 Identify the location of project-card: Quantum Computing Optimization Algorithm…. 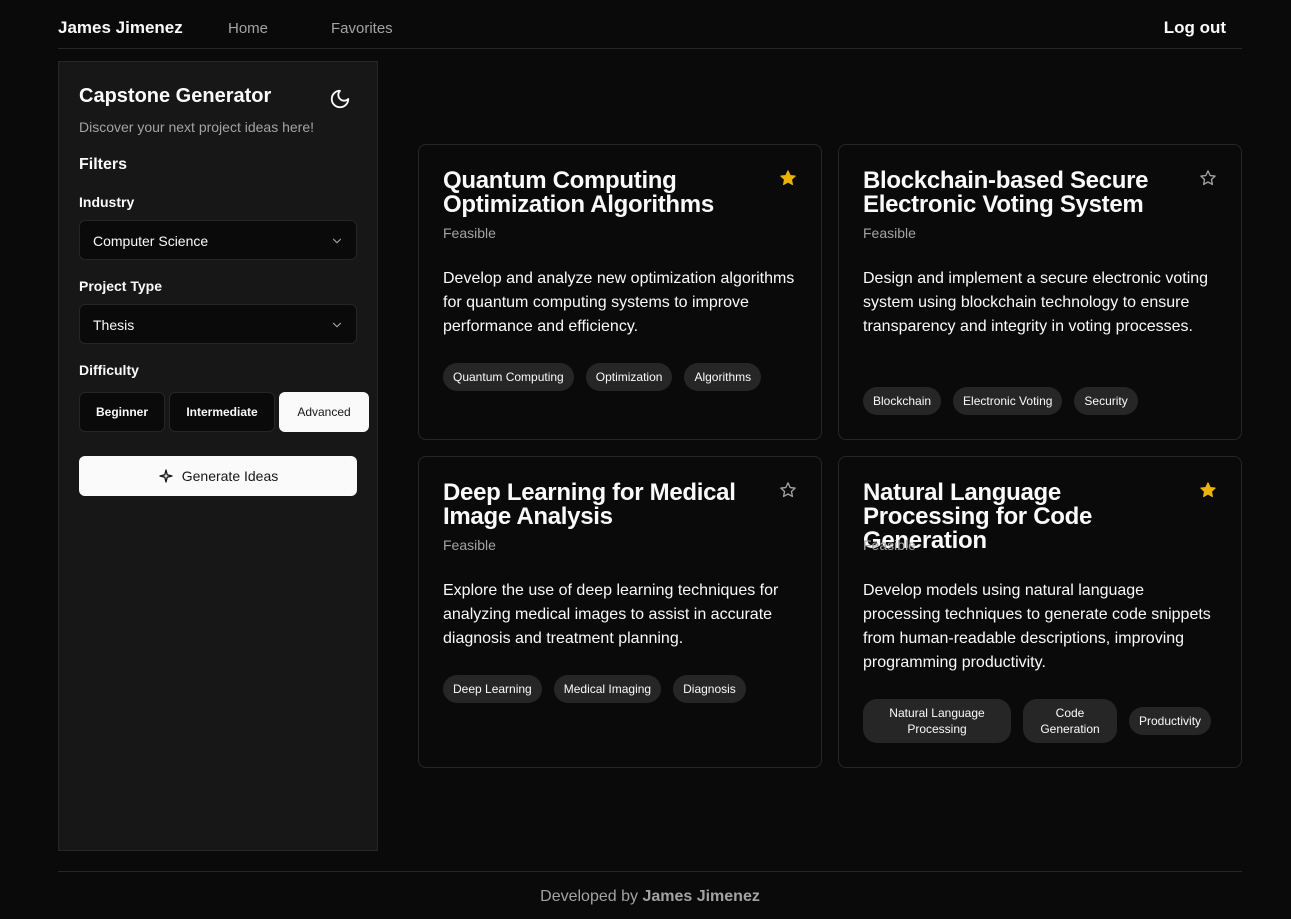
(620, 292).